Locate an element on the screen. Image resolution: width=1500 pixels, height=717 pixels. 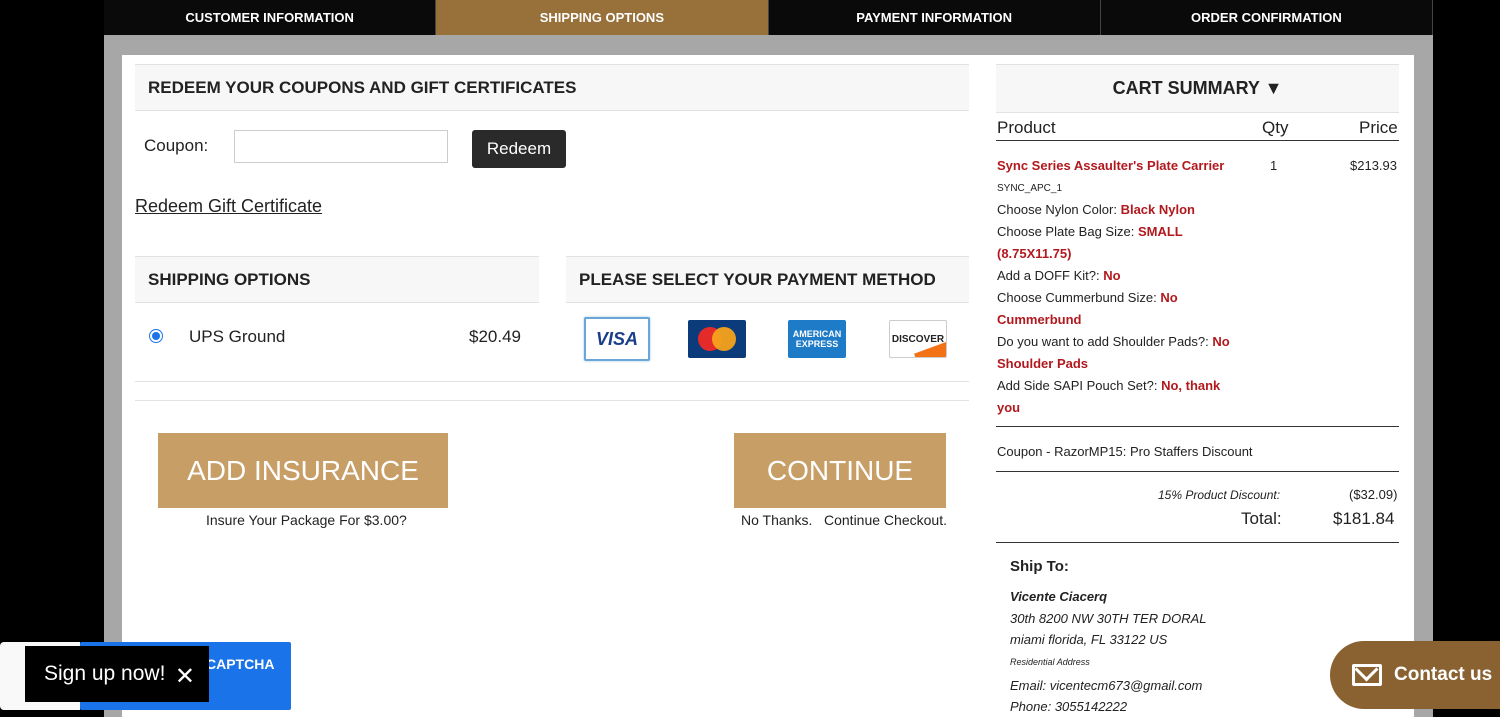
ship-to-line1: 30th 8200 NW 30TH TER DORAL is located at coordinates (1108, 618).